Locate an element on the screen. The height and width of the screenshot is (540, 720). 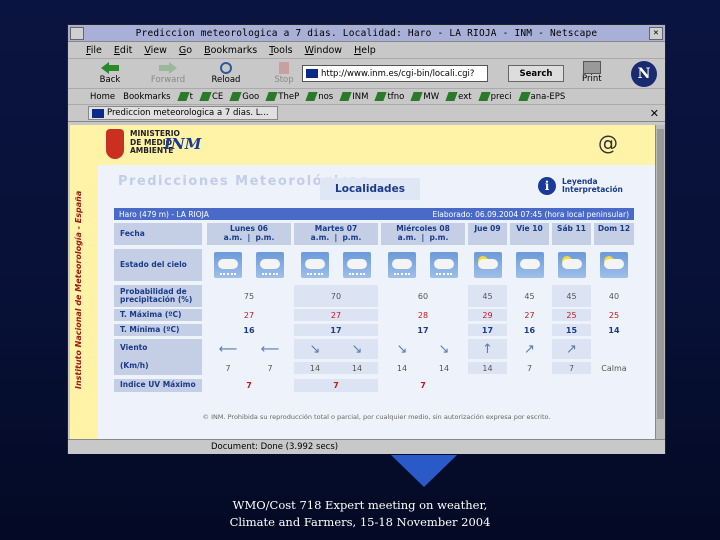
bookmark-item: t is located at coordinates (184, 96).